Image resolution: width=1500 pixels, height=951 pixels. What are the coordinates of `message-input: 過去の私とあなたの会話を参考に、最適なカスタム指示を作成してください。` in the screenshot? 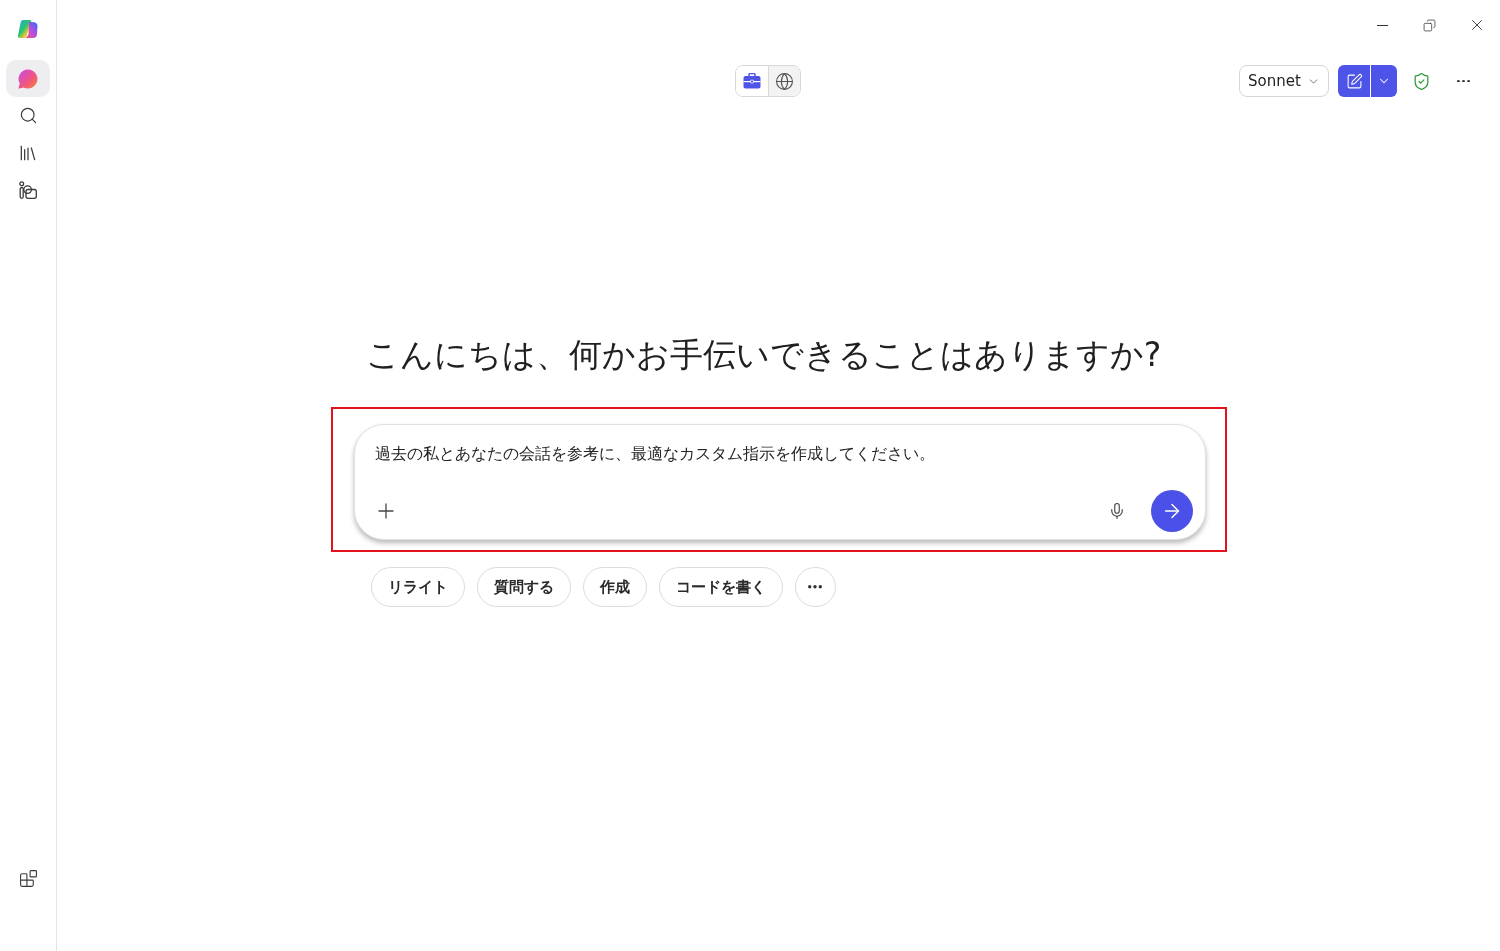 It's located at (783, 454).